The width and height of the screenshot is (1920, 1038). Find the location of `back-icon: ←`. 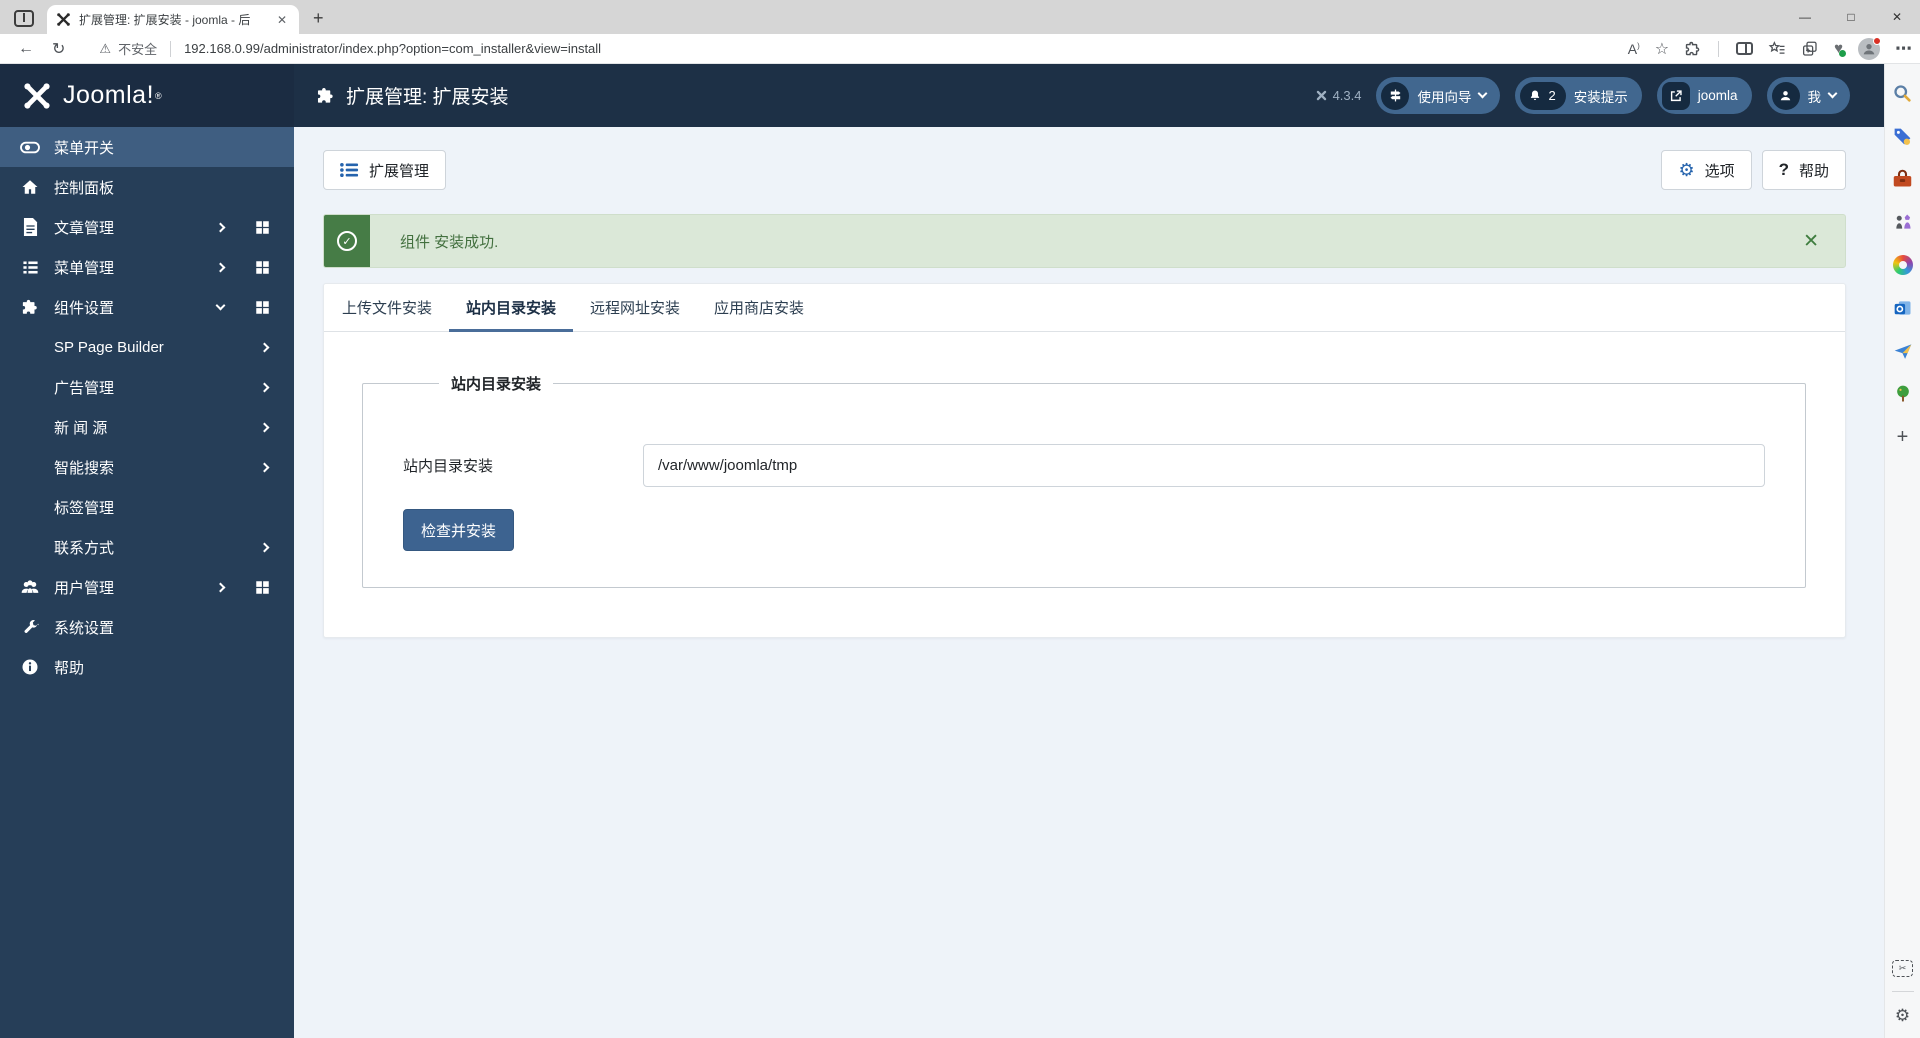

back-icon: ← is located at coordinates (26, 49).